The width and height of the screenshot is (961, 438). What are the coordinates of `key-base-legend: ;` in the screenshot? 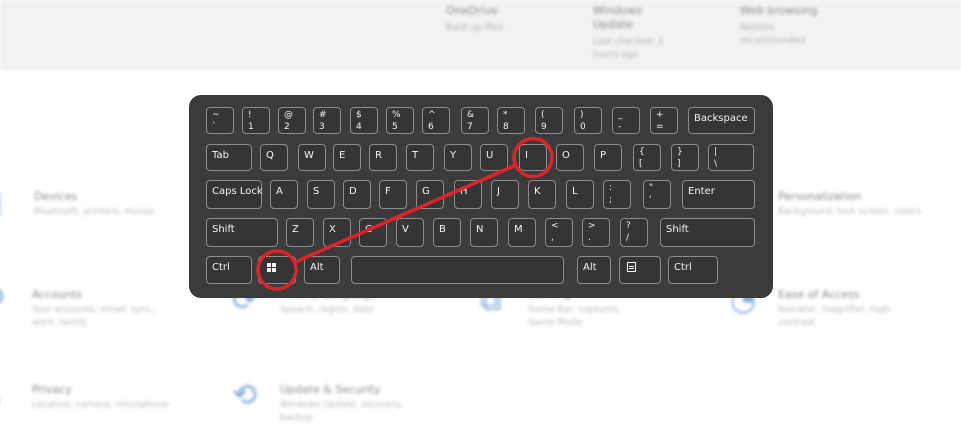 It's located at (611, 200).